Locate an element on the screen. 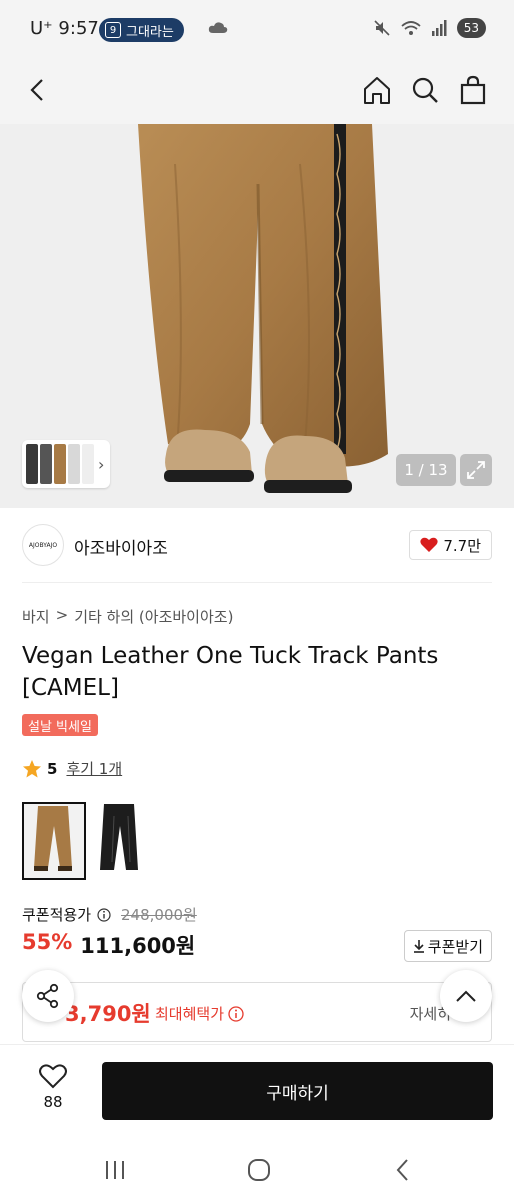 Image resolution: width=514 pixels, height=1200 pixels. clock: 9:57 is located at coordinates (78, 28).